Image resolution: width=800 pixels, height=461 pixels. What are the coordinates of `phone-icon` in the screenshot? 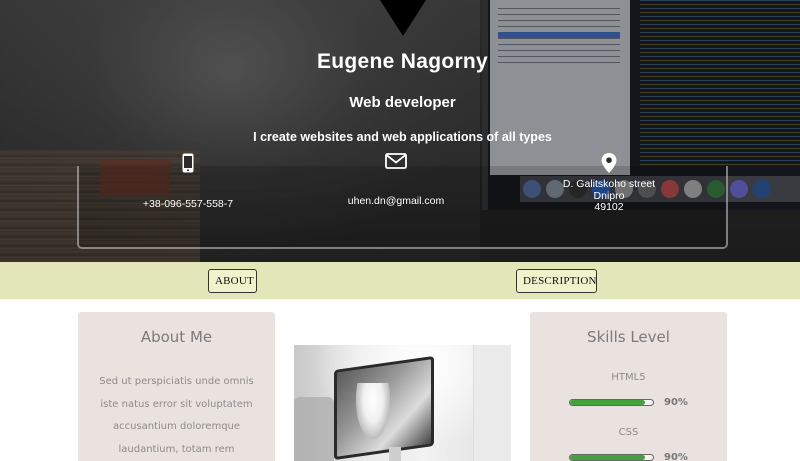 It's located at (188, 163).